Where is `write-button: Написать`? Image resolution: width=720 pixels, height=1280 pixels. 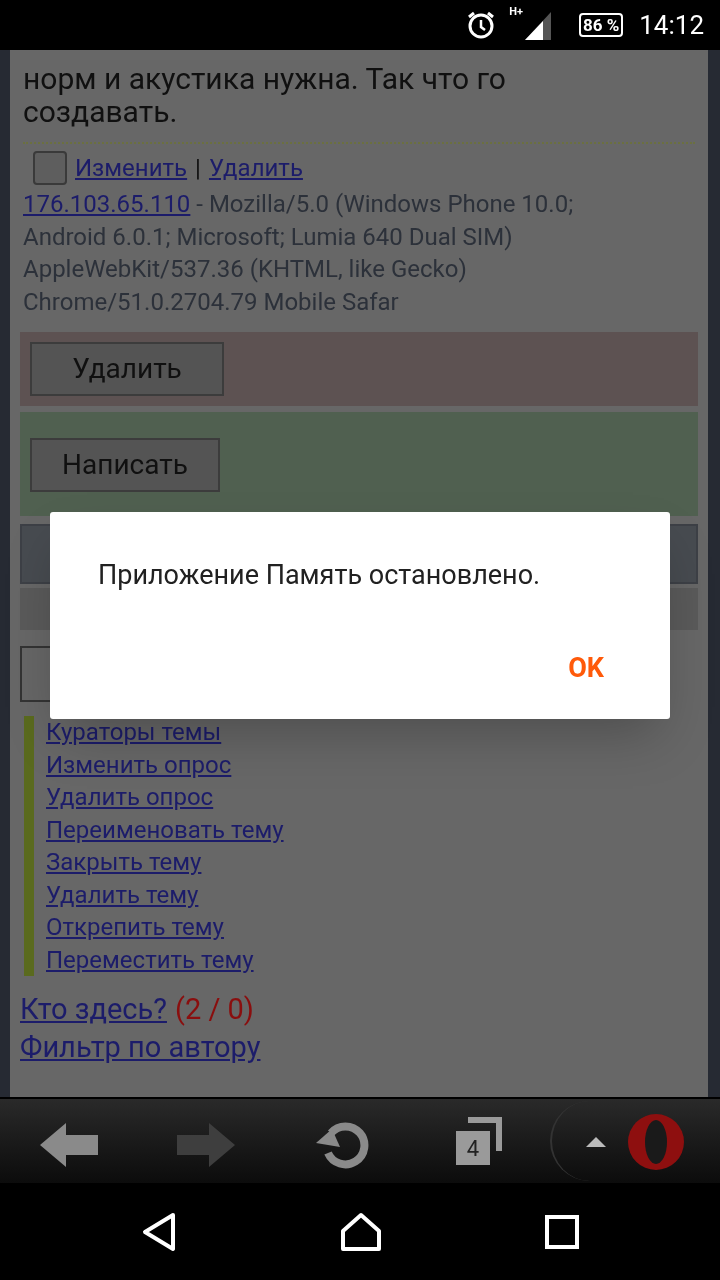
write-button: Написать is located at coordinates (125, 465).